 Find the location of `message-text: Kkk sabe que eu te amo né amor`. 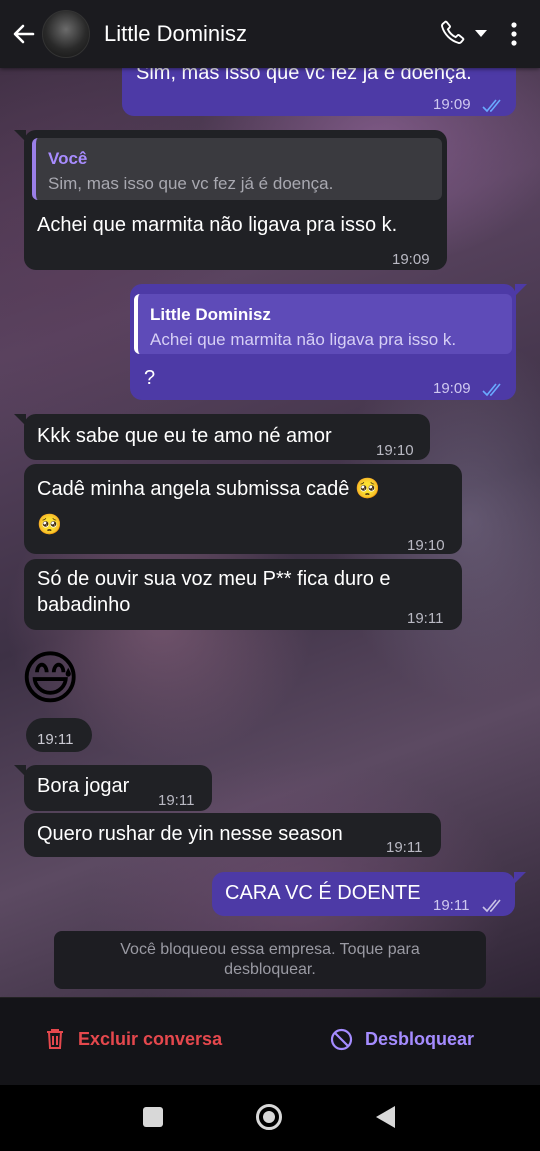

message-text: Kkk sabe que eu te amo né amor is located at coordinates (184, 436).